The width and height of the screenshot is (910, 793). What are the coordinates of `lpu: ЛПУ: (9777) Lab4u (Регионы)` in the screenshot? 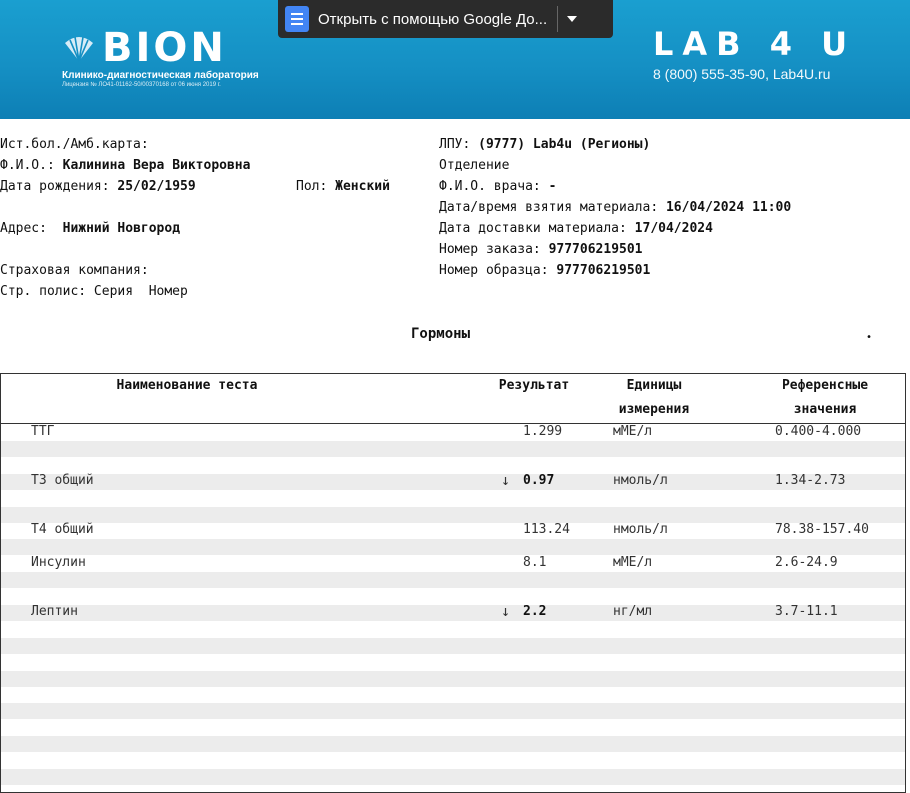 It's located at (544, 144).